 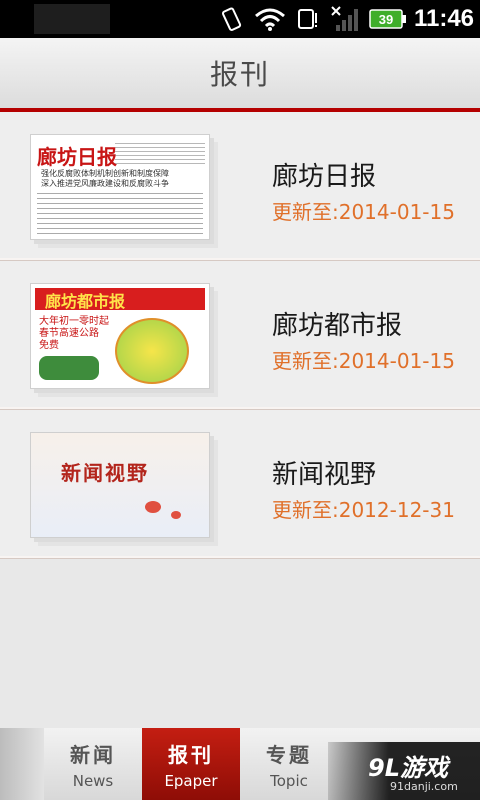 I want to click on battery-level: 39, so click(x=386, y=19).